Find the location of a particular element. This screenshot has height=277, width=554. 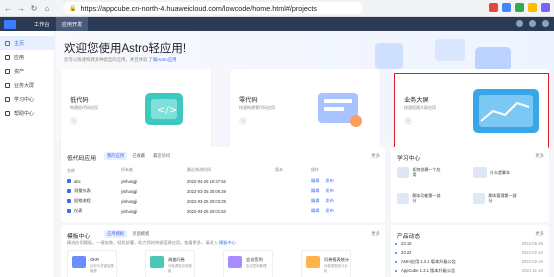

news-item: AppCube 1.3.1 版本升级公告 2021-11-23 is located at coordinates (469, 270).